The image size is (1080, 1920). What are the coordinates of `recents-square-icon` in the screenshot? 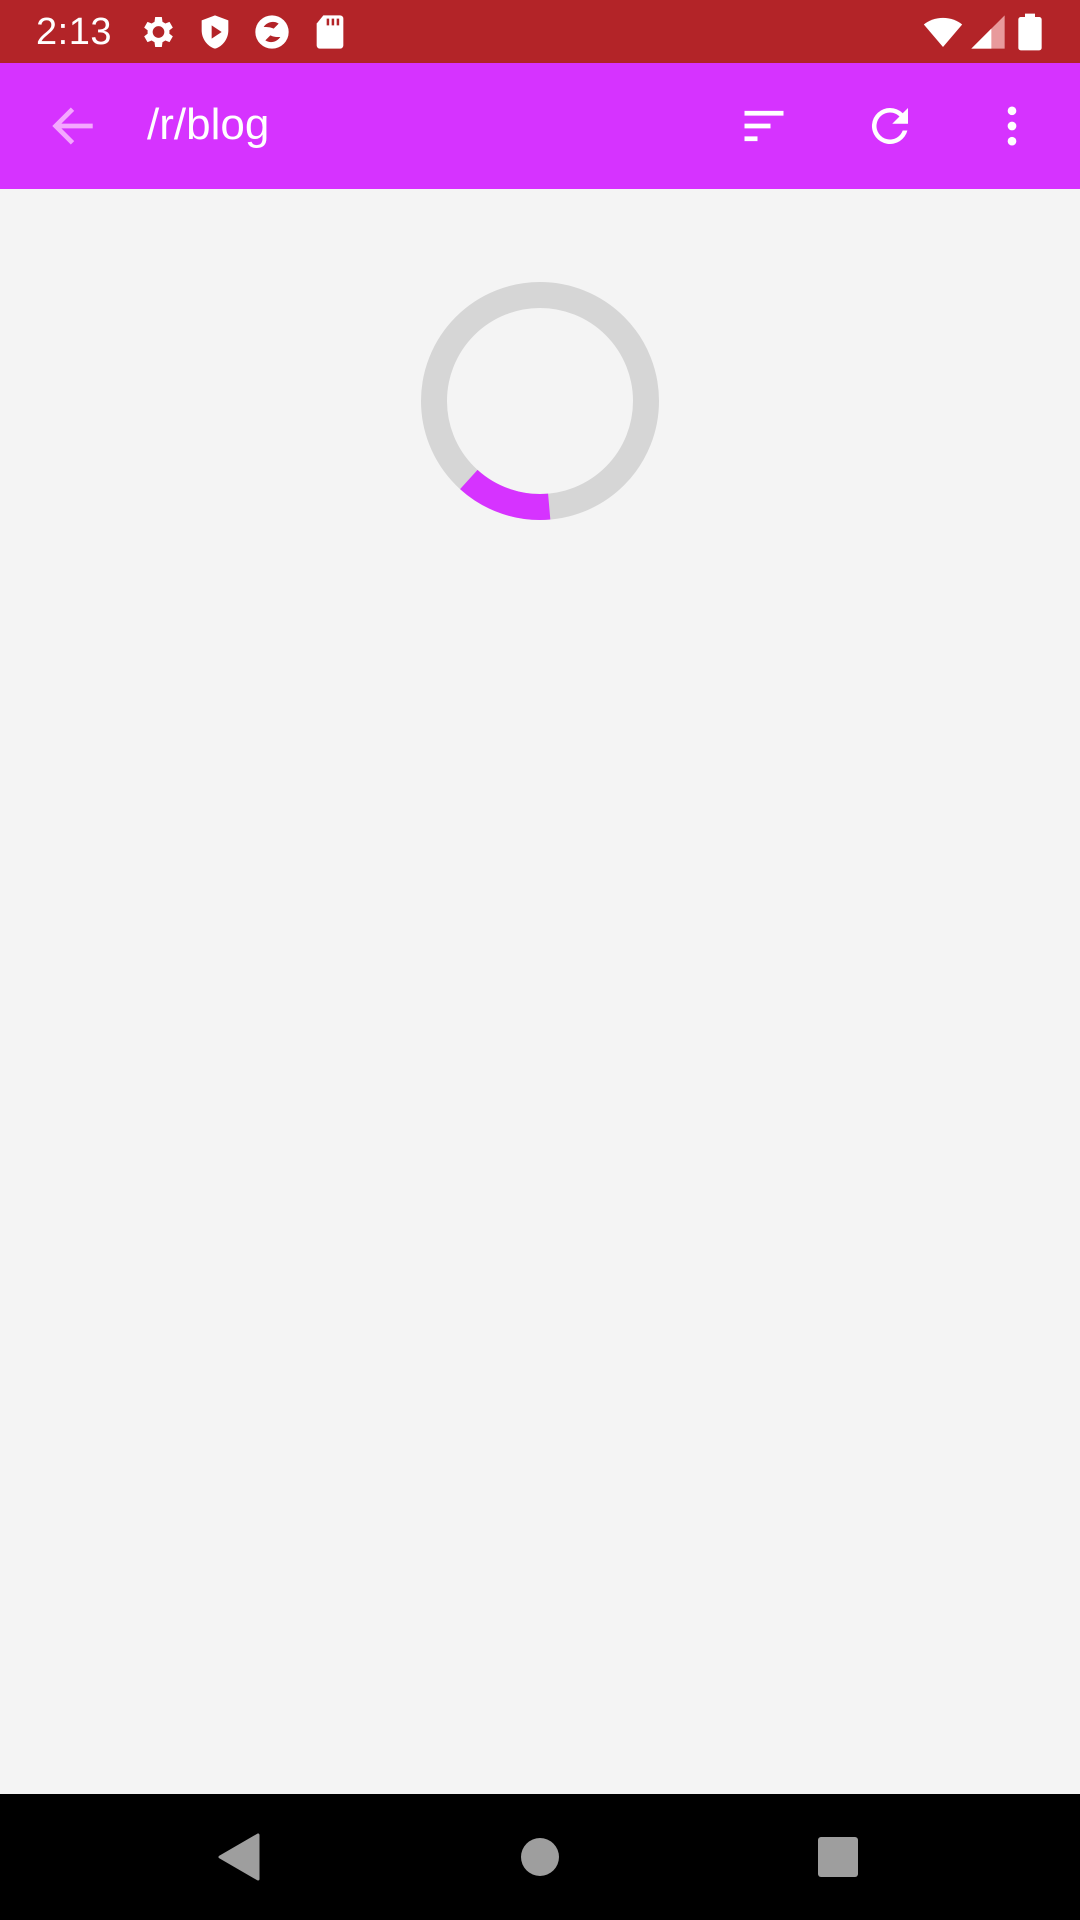 It's located at (838, 1857).